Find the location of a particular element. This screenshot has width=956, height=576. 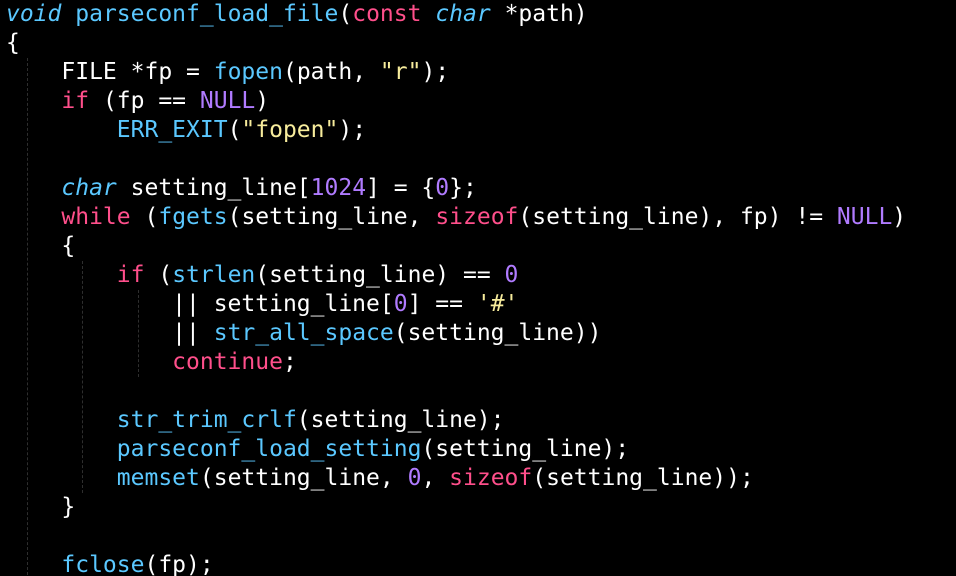

code-line: char setting_line[1024] = {0}; is located at coordinates (241, 188).